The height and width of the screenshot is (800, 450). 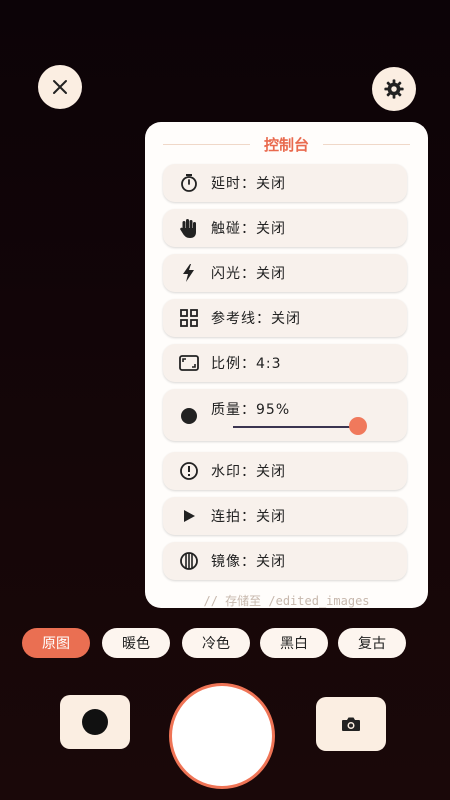 I want to click on switch-camera-button, so click(x=351, y=724).